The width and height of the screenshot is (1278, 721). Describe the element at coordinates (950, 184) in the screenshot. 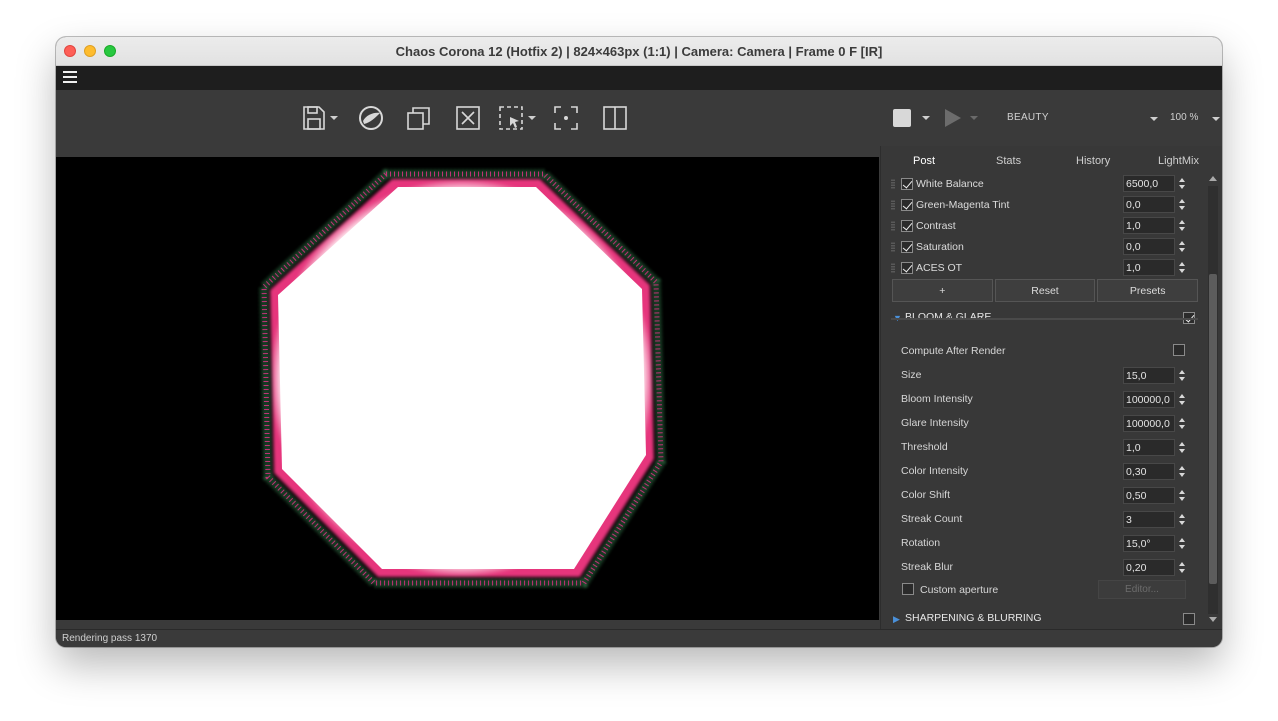

I see `operator-label: White Balance` at that location.